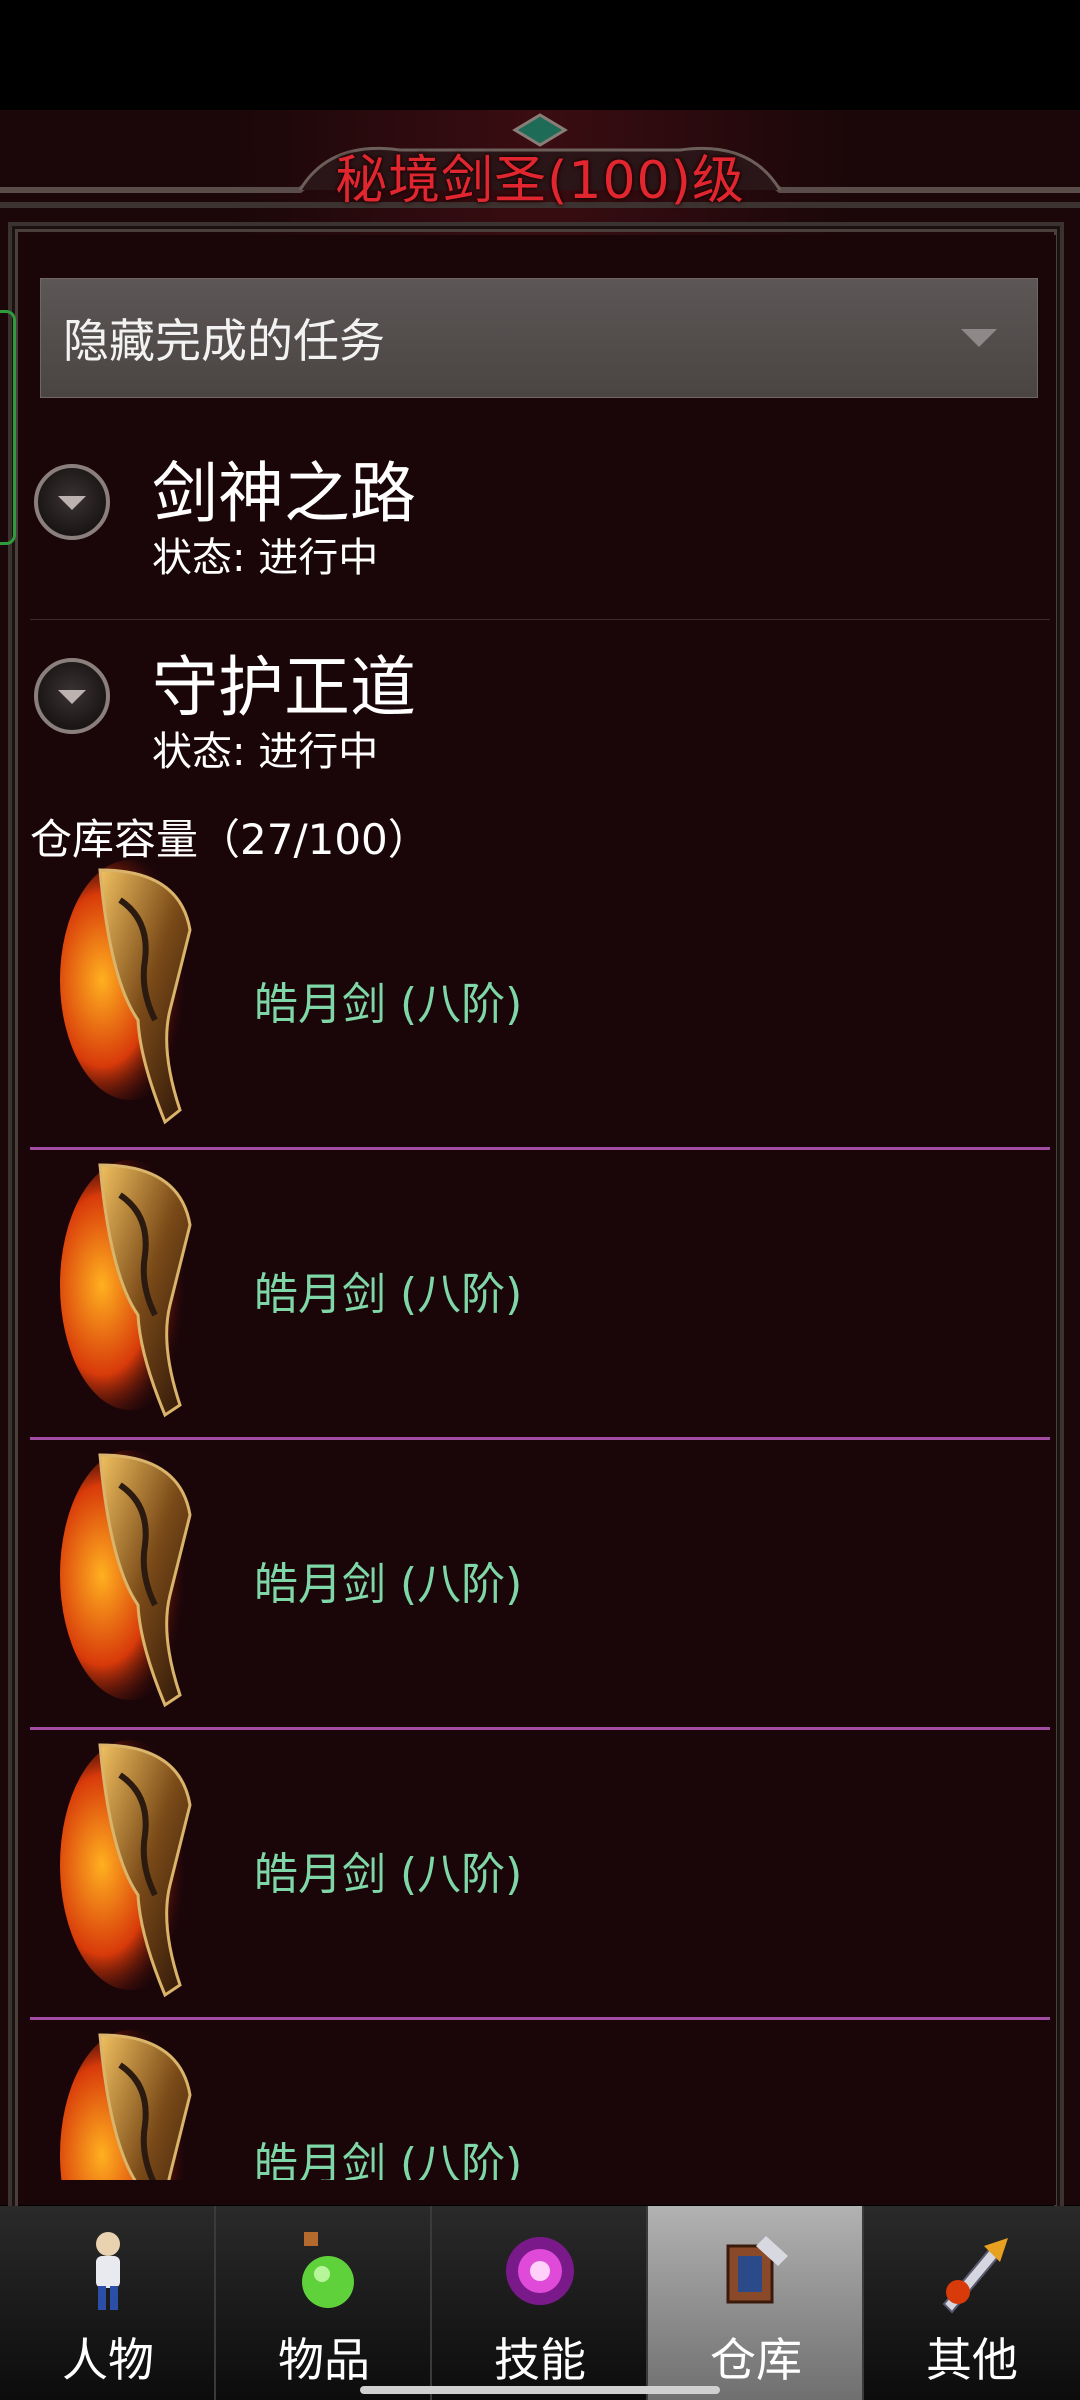 This screenshot has height=2400, width=1080. I want to click on warehouse-capacity: 仓库容量（27/100）, so click(230, 839).